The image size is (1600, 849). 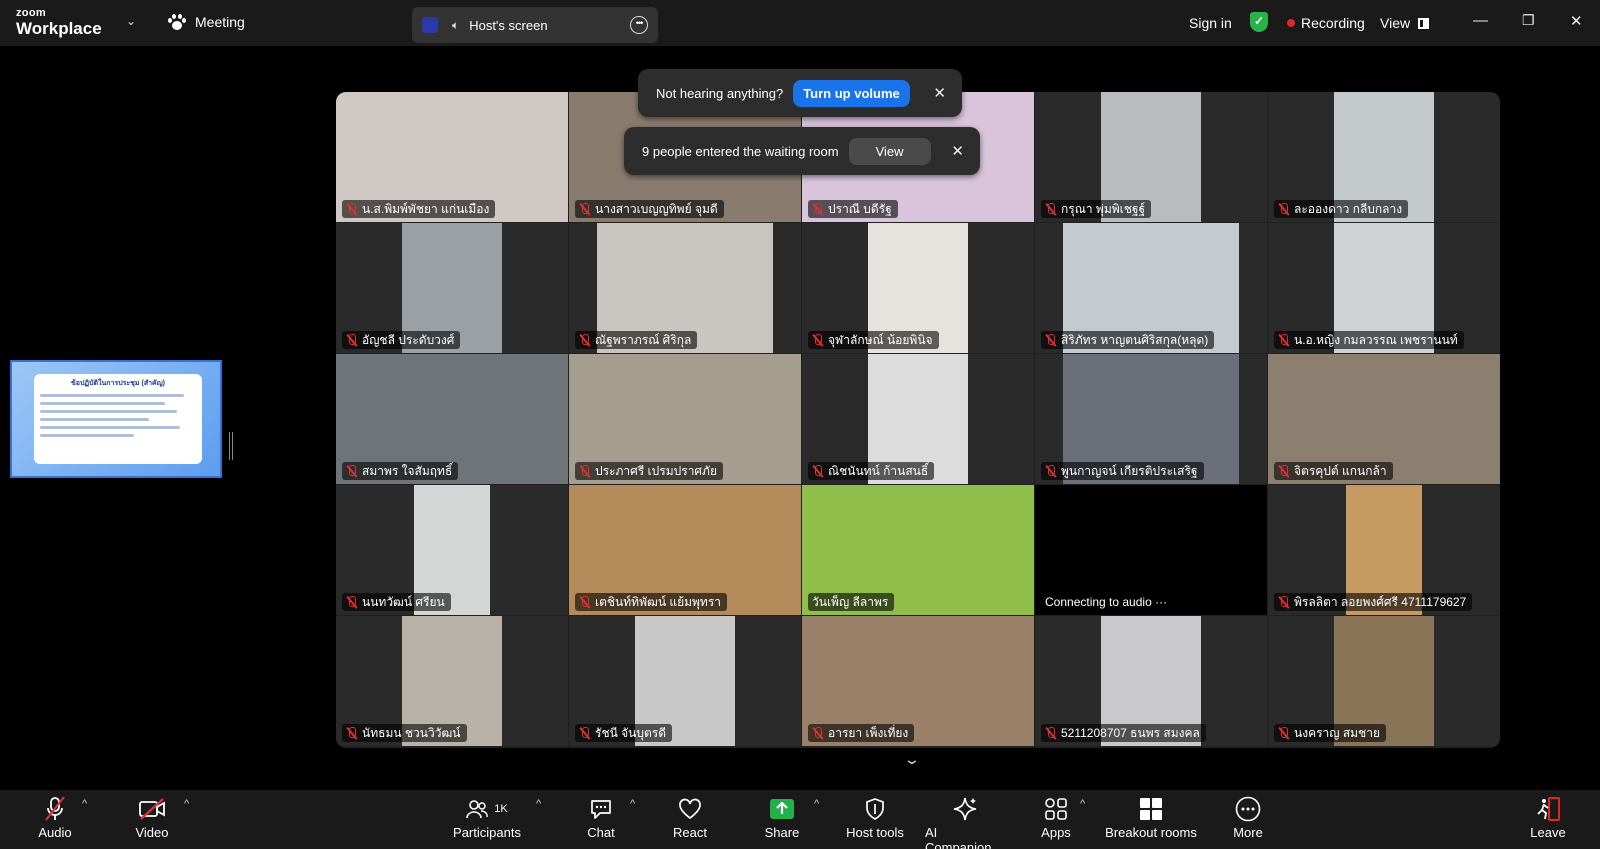 I want to click on participant-name: จุฬาลักษณ์ น้อยพินิจ, so click(x=880, y=340).